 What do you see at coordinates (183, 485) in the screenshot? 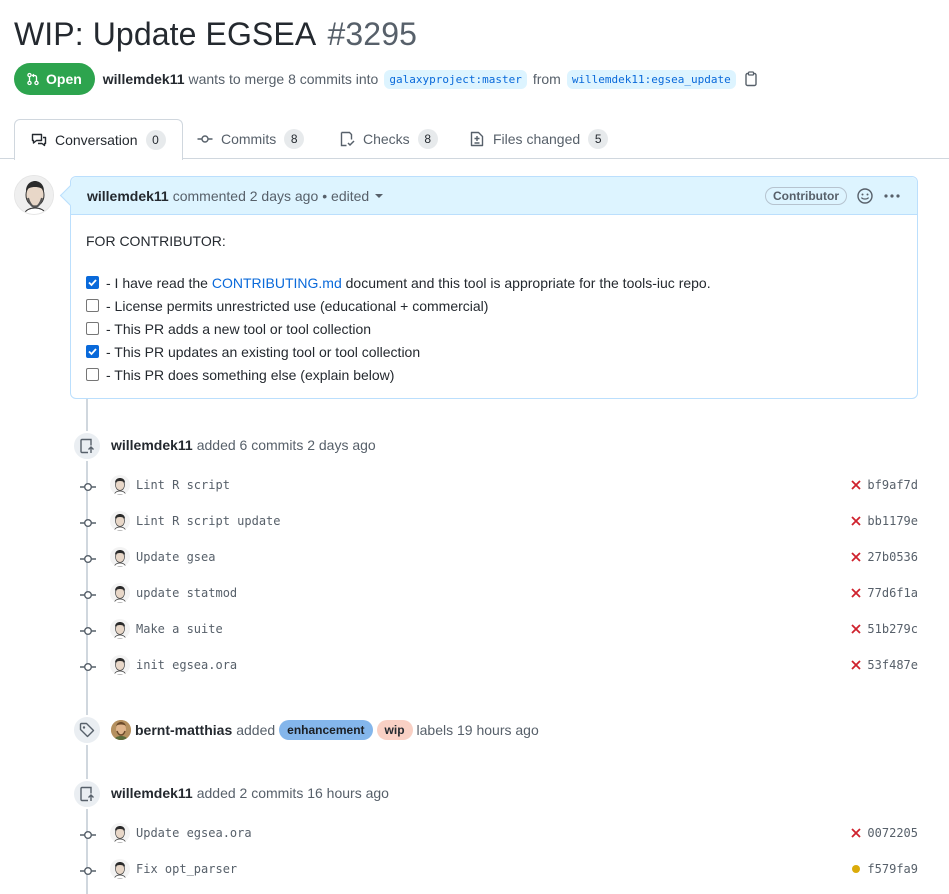
I see `commit-message: Lint R script` at bounding box center [183, 485].